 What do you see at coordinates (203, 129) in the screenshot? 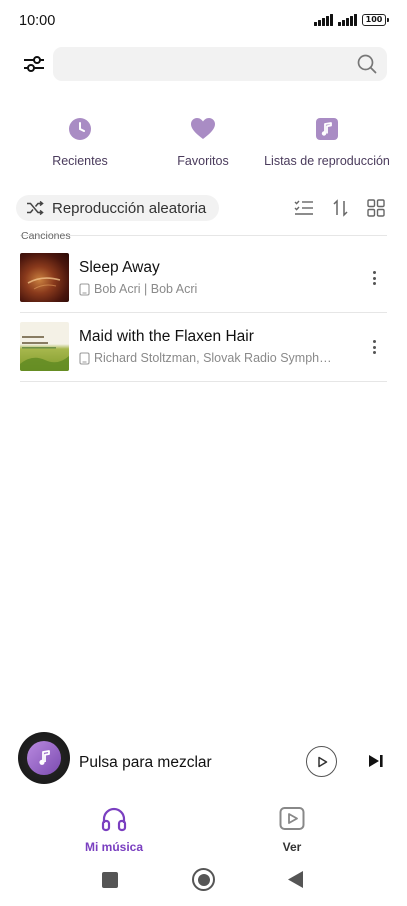
I see `heart-icon` at bounding box center [203, 129].